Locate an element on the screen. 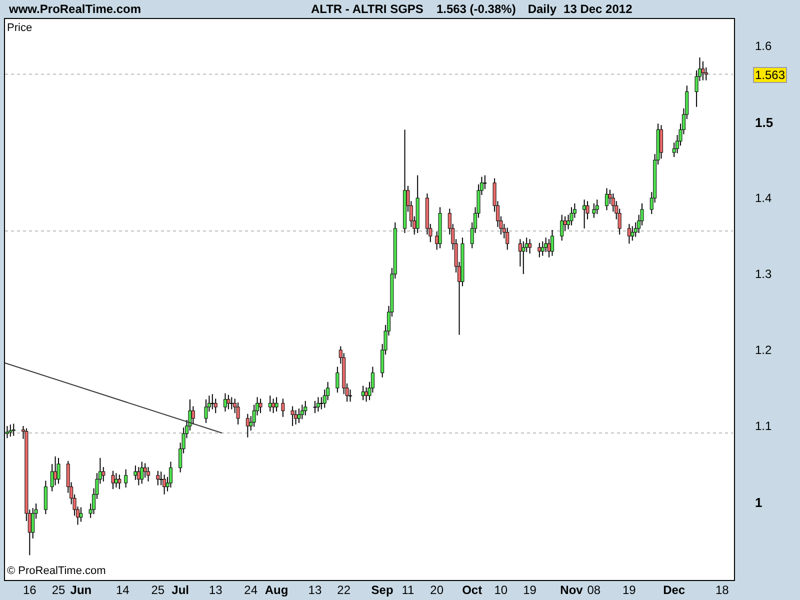 The height and width of the screenshot is (600, 800). instrument-title: ALTR - ALTRI SGPS is located at coordinates (367, 9).